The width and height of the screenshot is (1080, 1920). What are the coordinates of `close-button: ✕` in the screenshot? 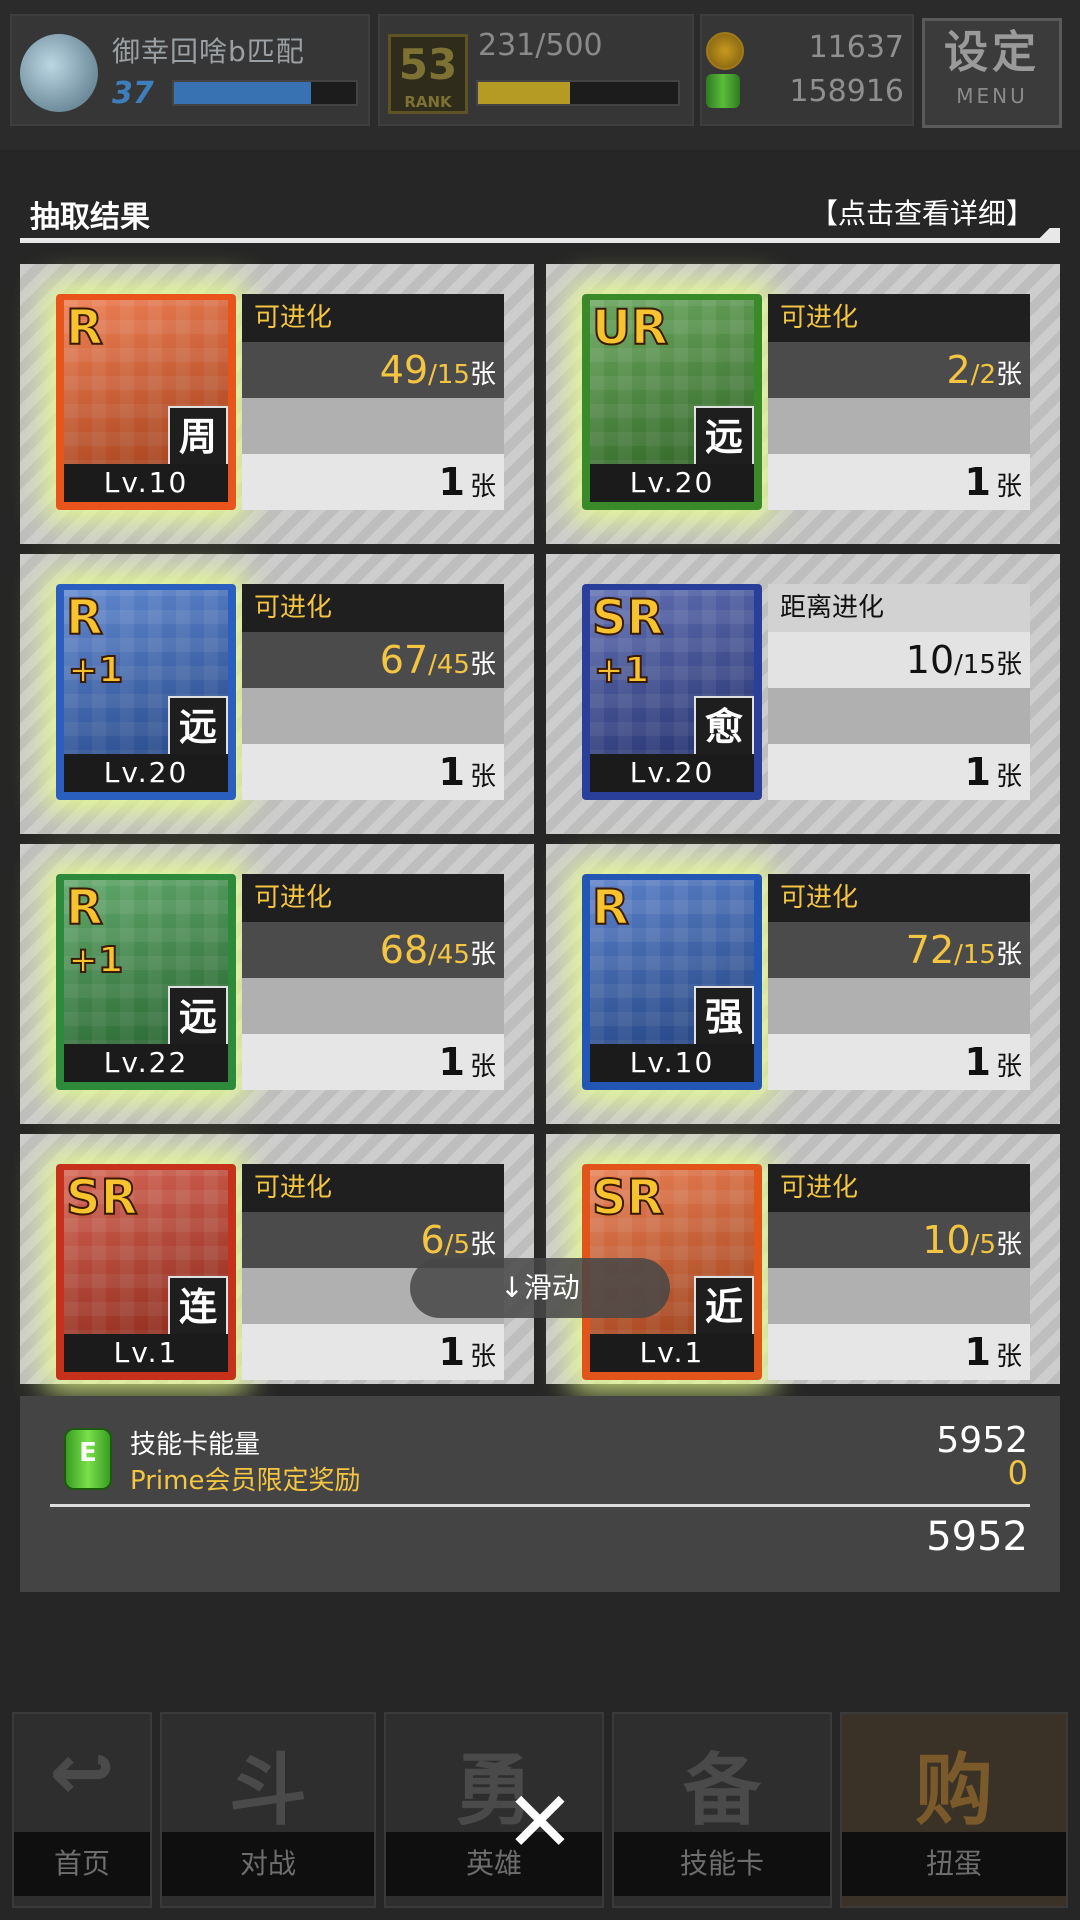 It's located at (540, 1822).